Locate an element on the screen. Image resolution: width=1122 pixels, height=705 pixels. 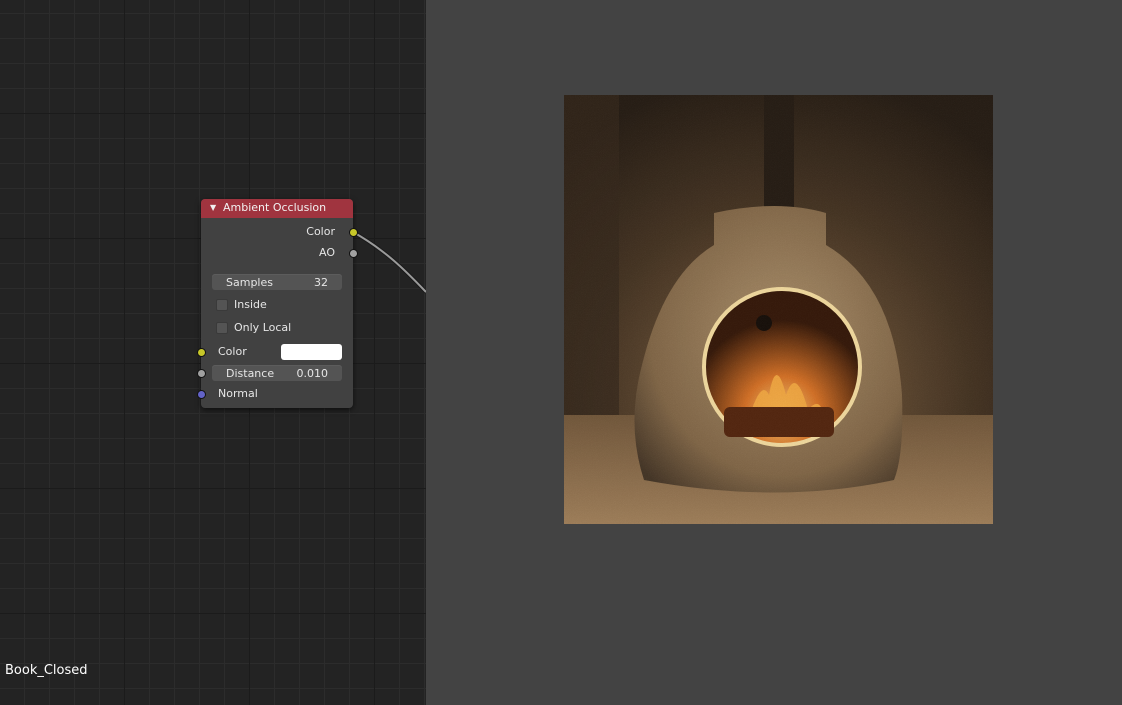
input-distance-socket is located at coordinates (201, 373).